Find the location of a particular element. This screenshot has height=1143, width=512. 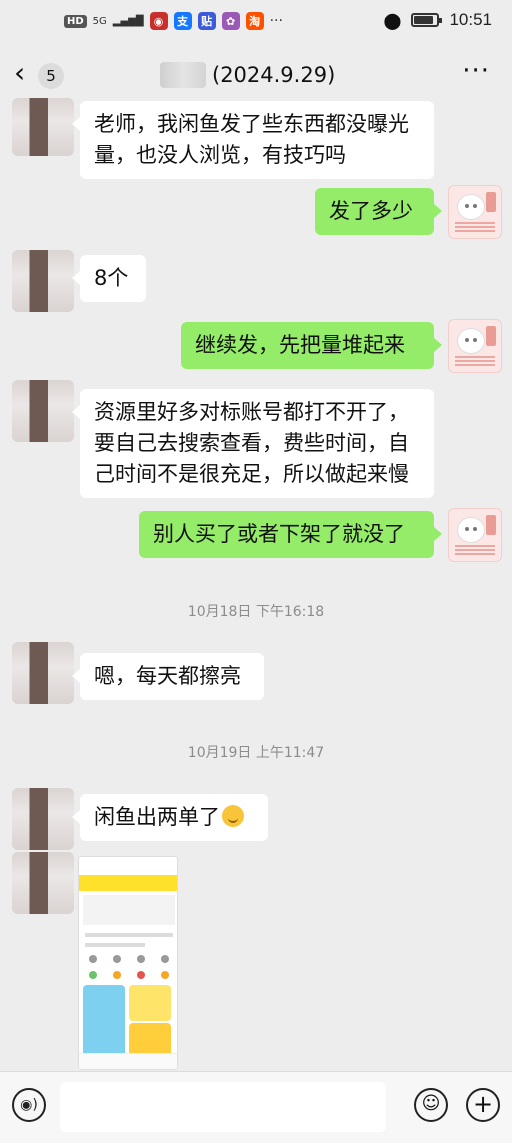

message-line: 量，也没人浏览，有技巧吗 is located at coordinates (220, 155).